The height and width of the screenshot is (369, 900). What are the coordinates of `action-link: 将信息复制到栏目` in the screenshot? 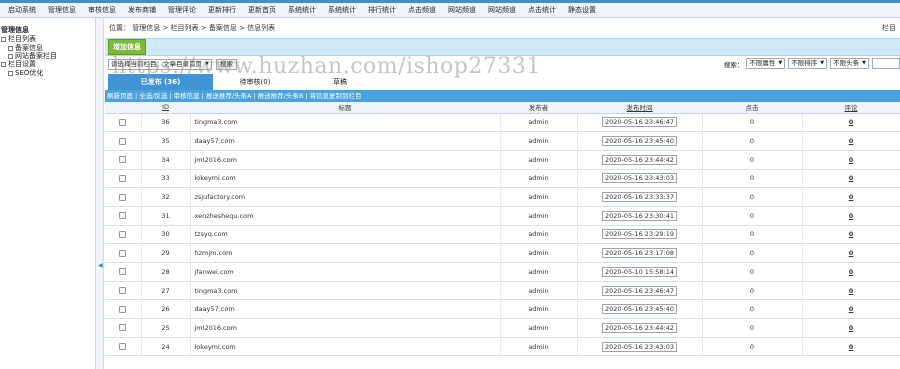 It's located at (336, 96).